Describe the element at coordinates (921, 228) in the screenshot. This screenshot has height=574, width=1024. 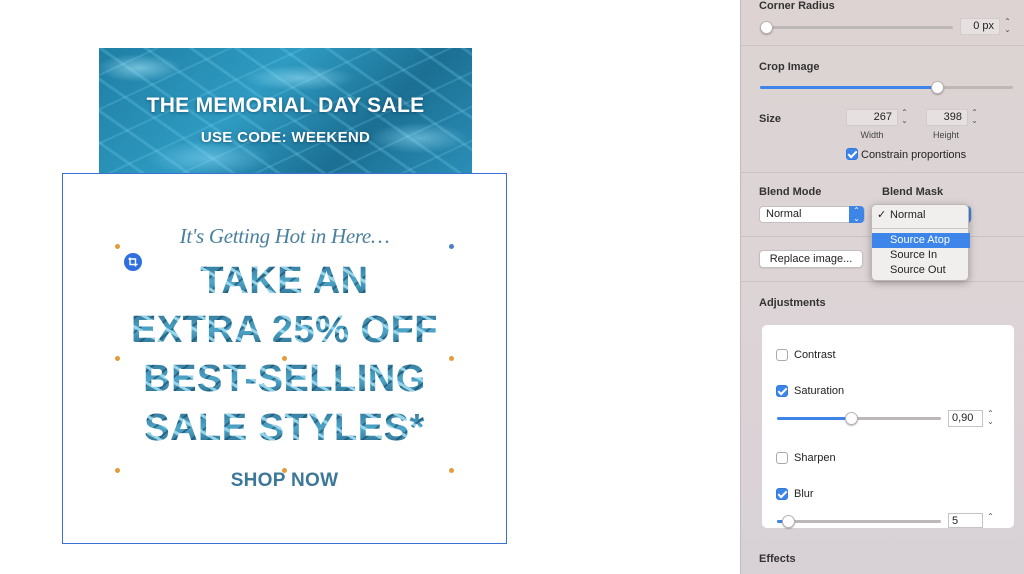
I see `menu-separator` at that location.